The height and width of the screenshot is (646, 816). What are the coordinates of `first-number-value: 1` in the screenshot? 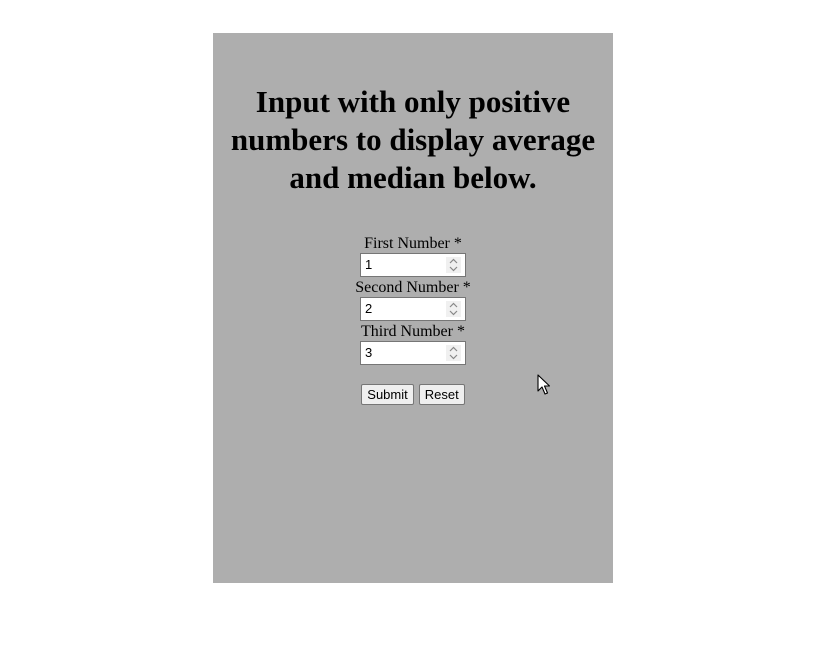 It's located at (369, 264).